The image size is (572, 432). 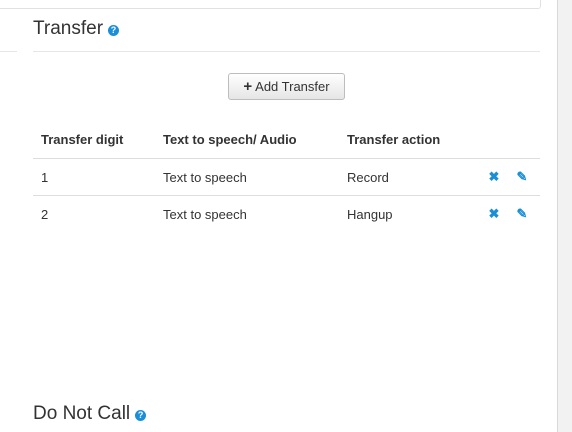 What do you see at coordinates (247, 140) in the screenshot?
I see `column-header-text-to-speech: Text to speech/ Audio` at bounding box center [247, 140].